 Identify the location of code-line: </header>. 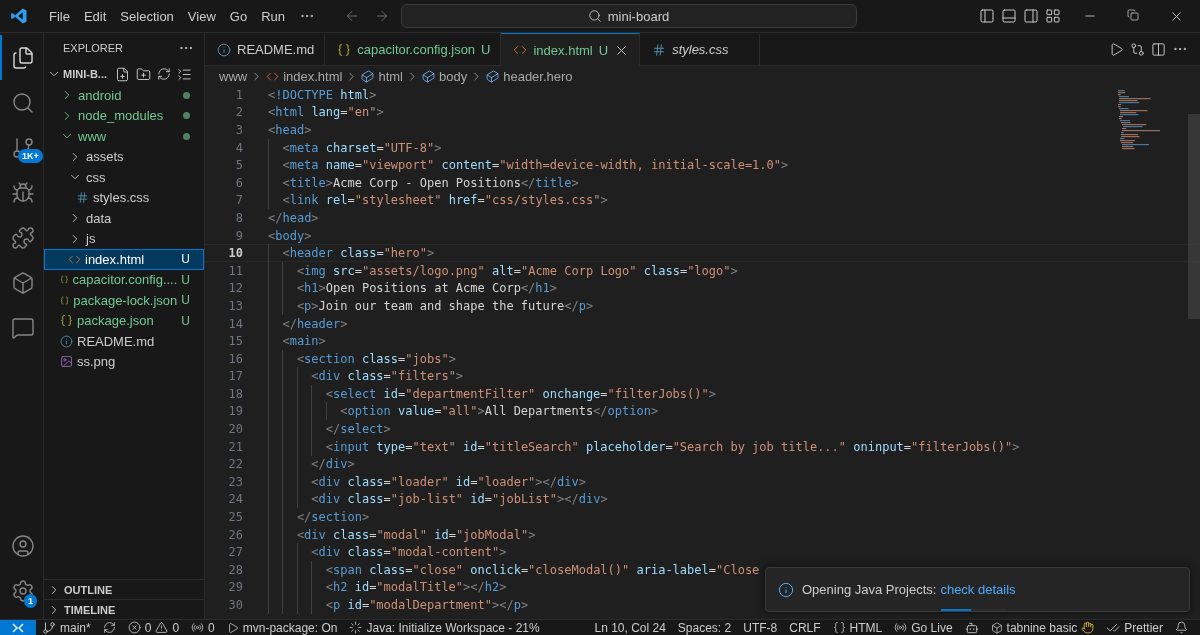
(315, 323).